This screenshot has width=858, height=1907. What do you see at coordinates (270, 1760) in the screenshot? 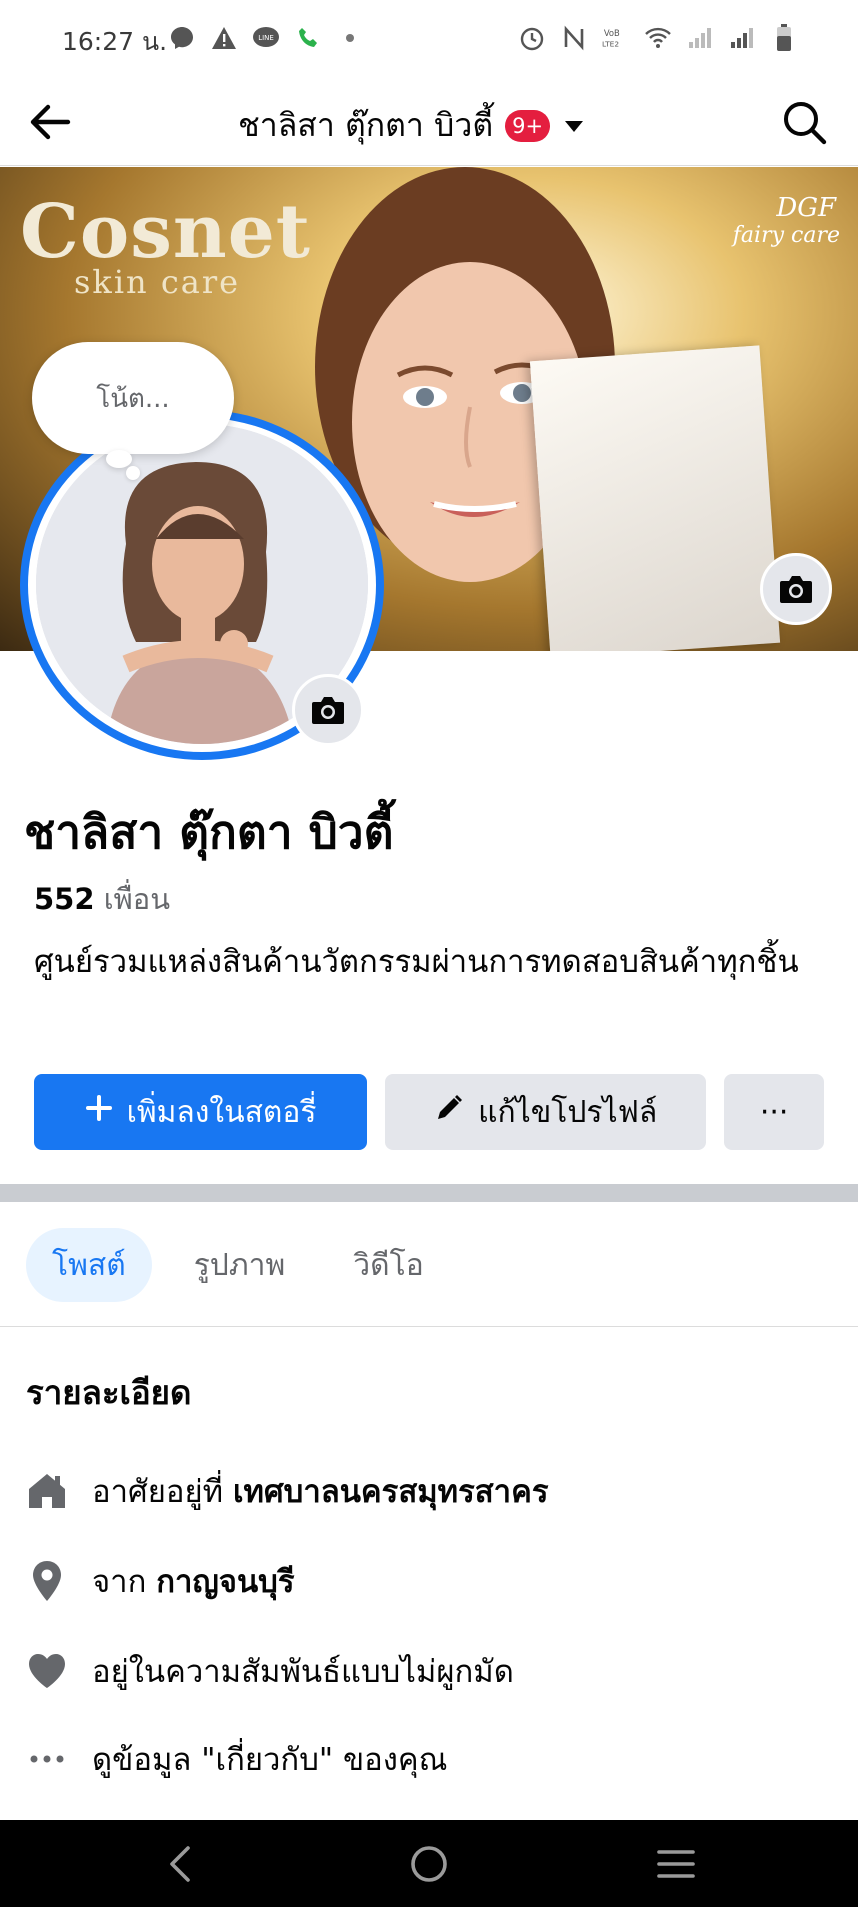
I see `about-link-text: ดูข้อมูล "เกี่ยวกับ" ของคุณ` at bounding box center [270, 1760].